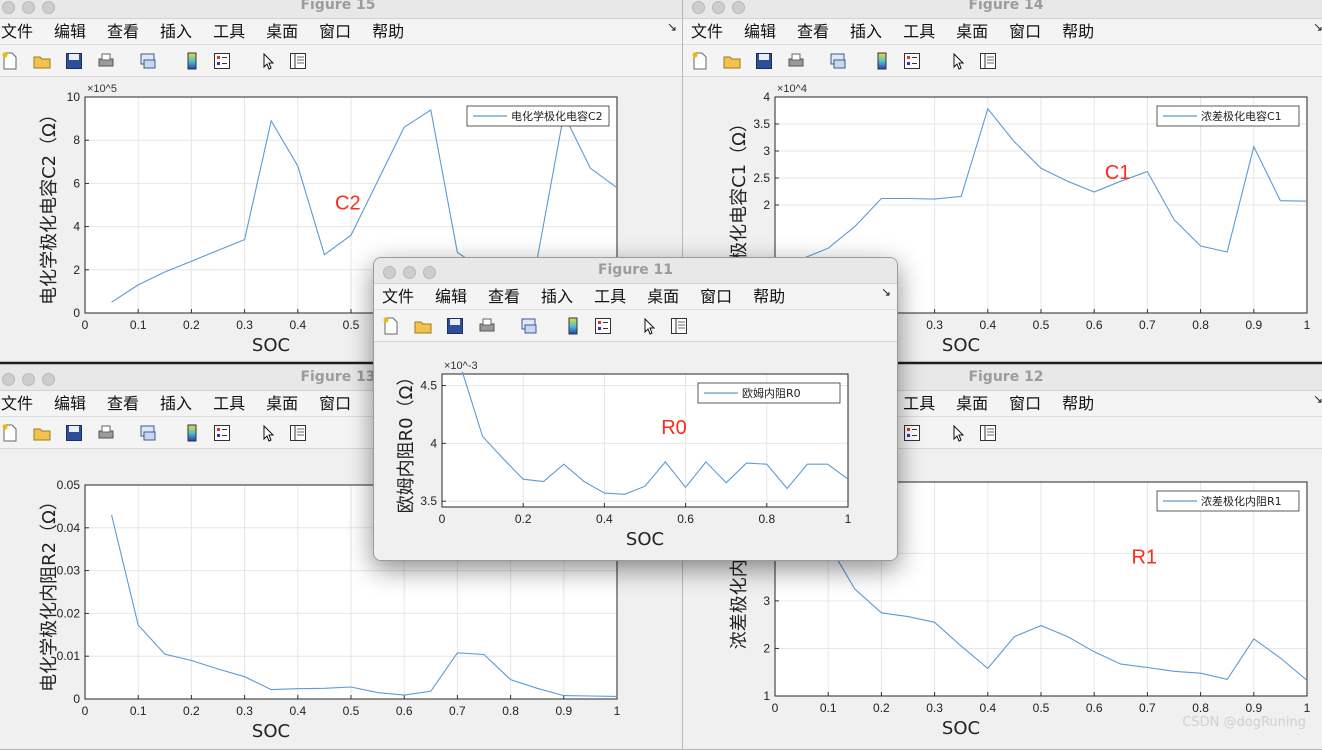 This screenshot has height=750, width=1322. Describe the element at coordinates (138, 711) in the screenshot. I see `x-tick-label: 0.1` at that location.